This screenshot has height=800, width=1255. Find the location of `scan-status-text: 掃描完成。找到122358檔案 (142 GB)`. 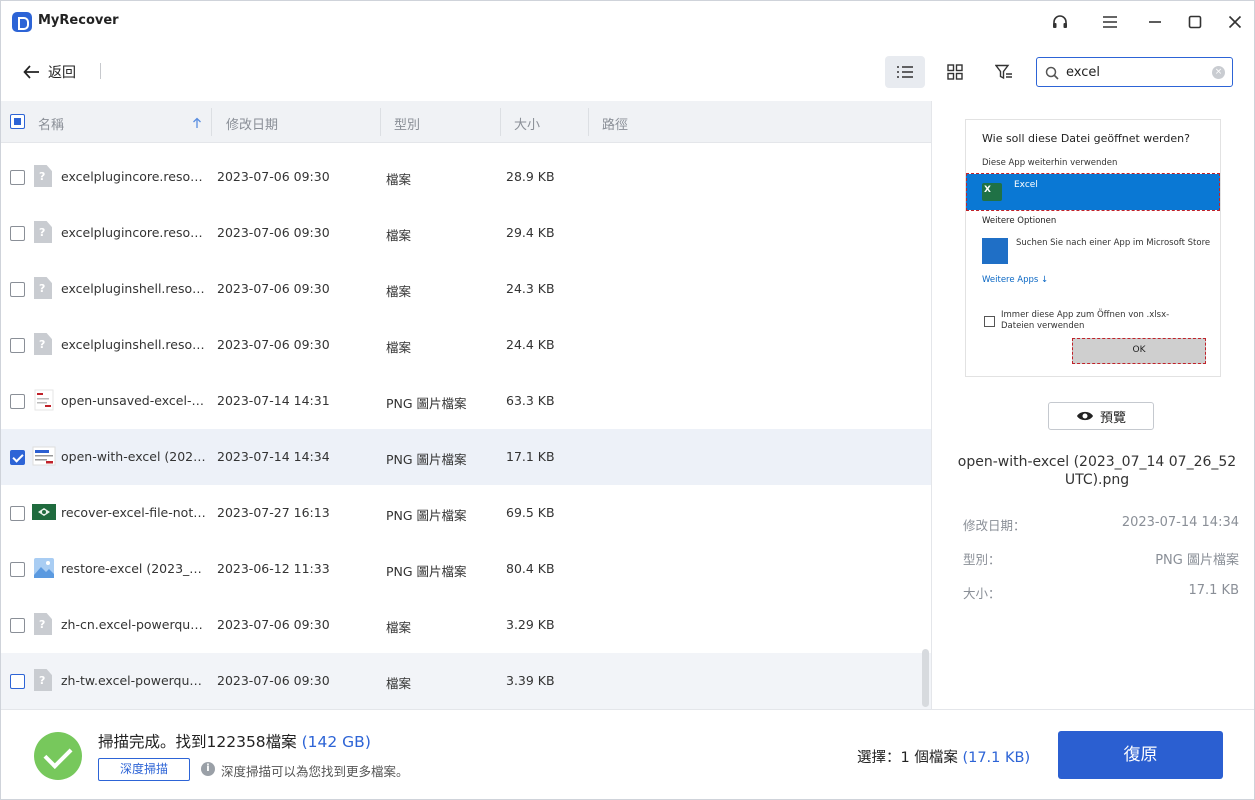

scan-status-text: 掃描完成。找到122358檔案 (142 GB) is located at coordinates (234, 741).